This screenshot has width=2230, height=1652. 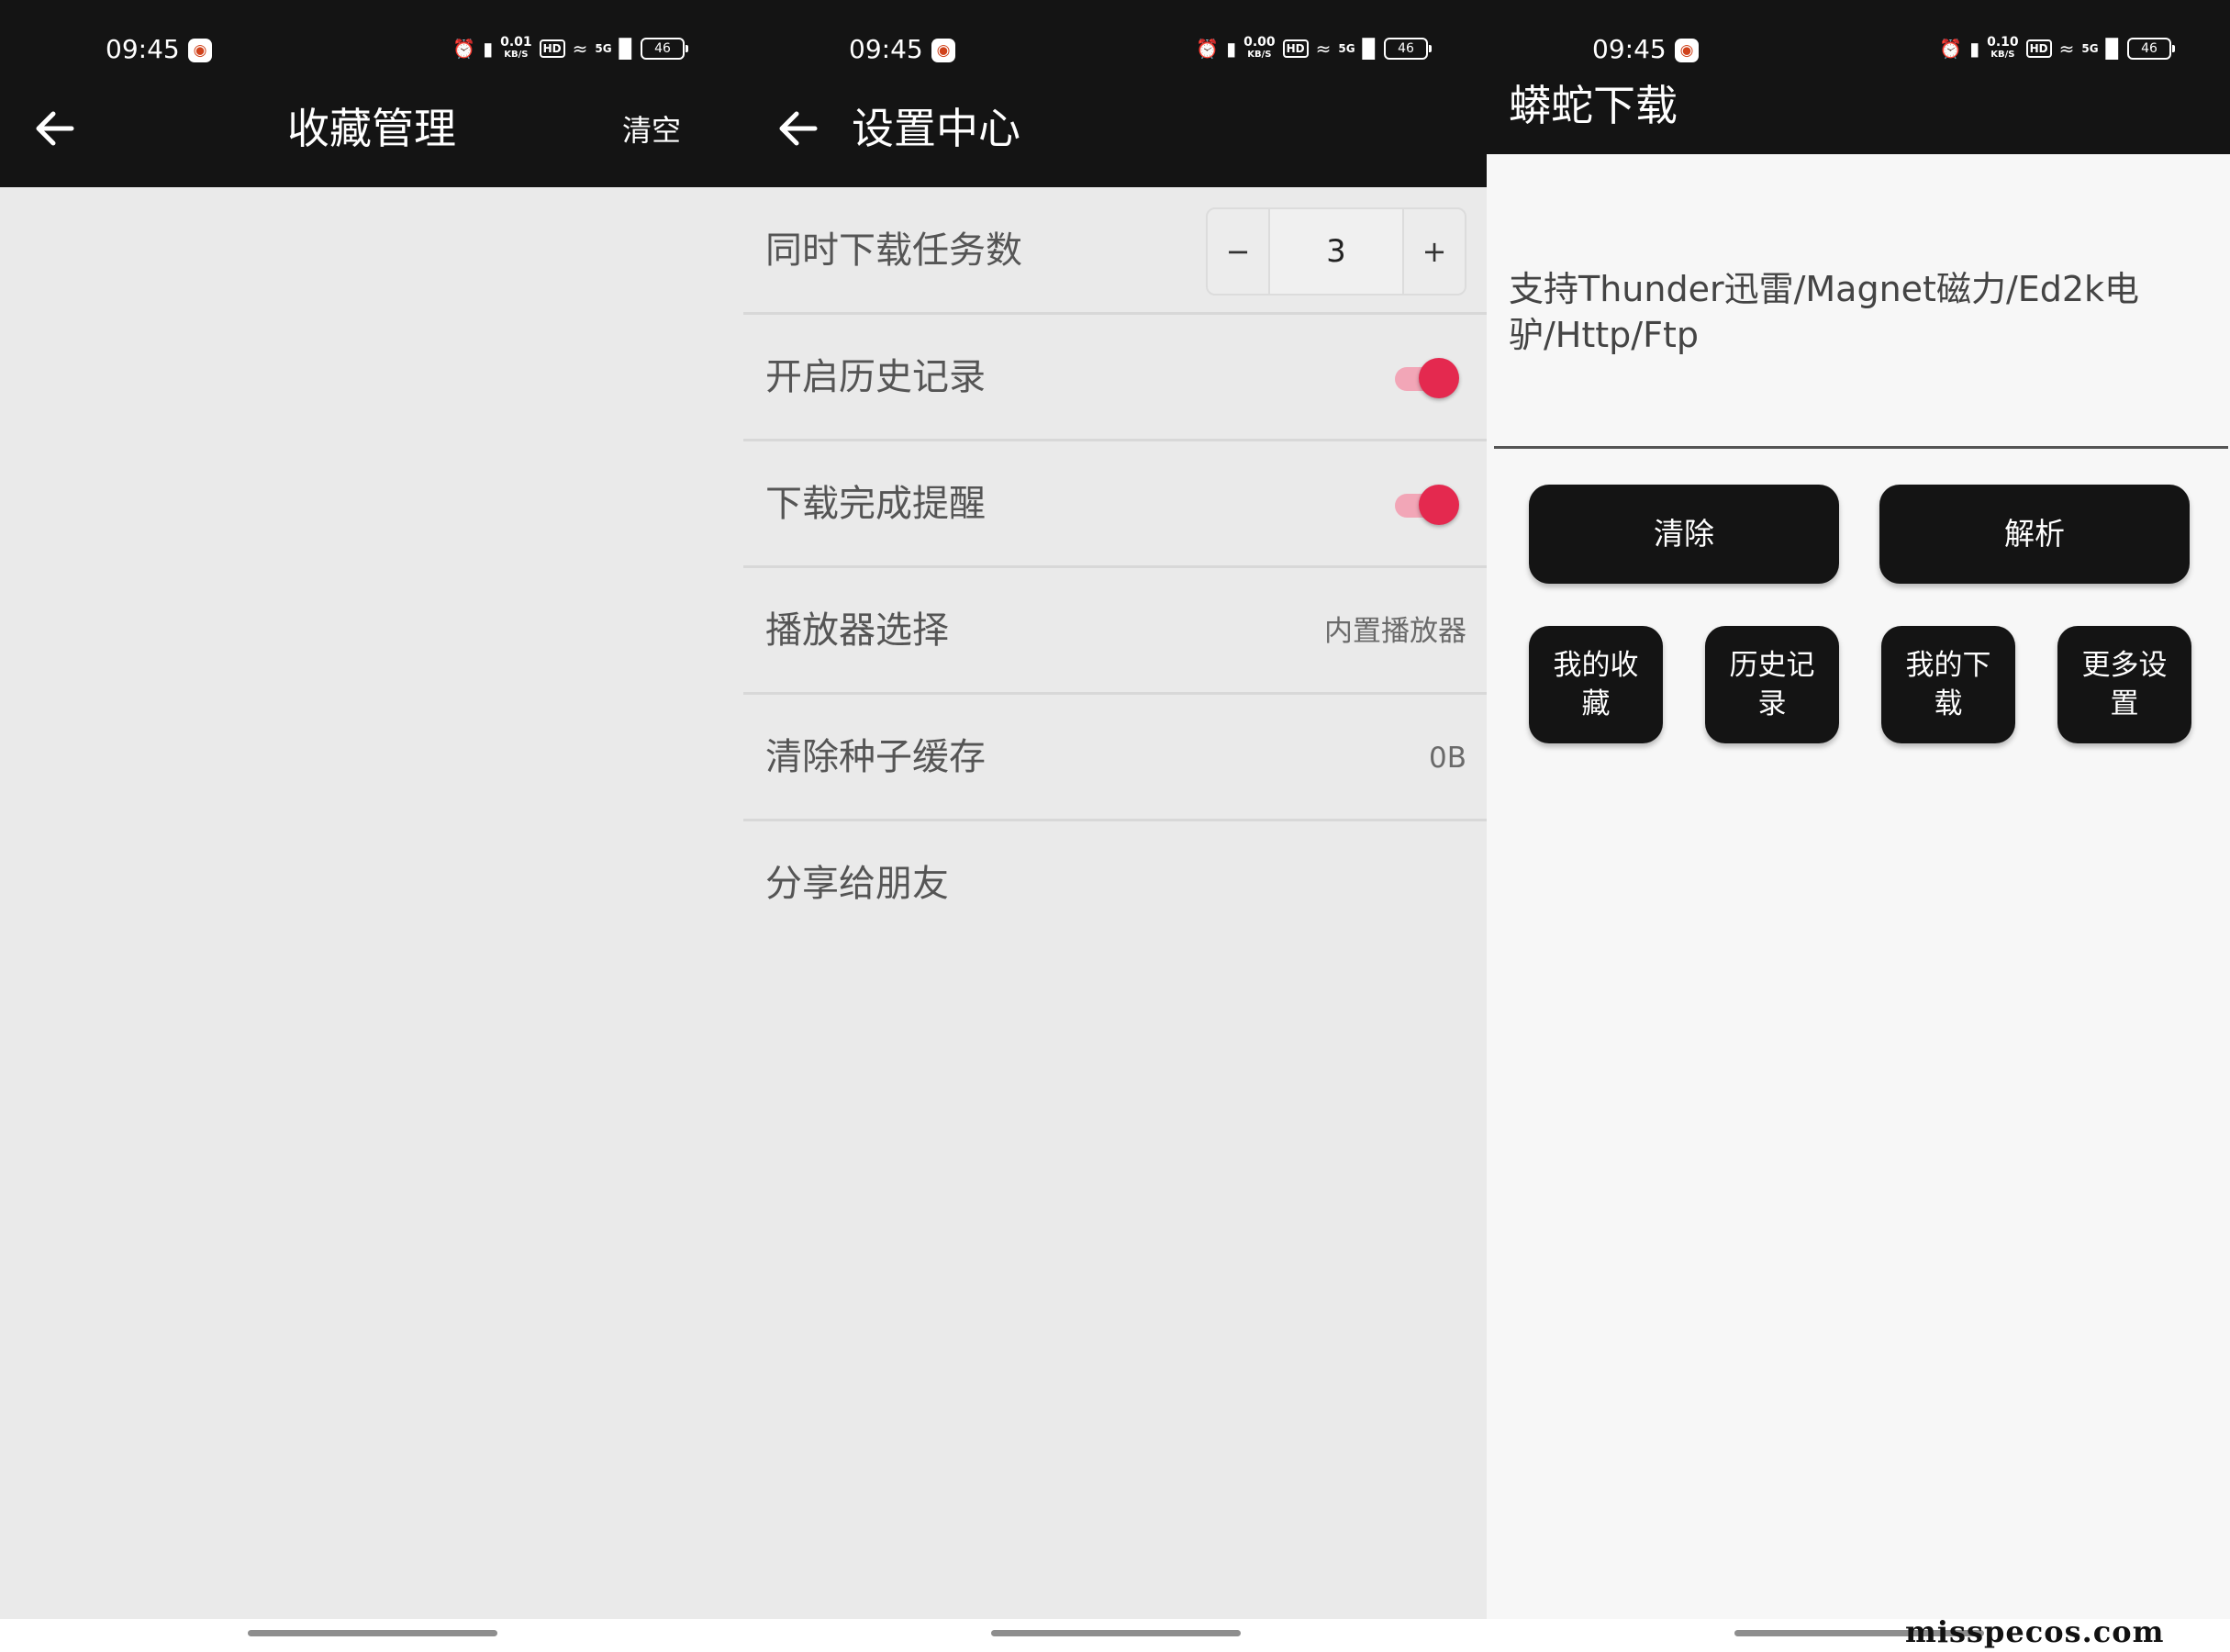 What do you see at coordinates (652, 131) in the screenshot?
I see `clear-all-button: 清空` at bounding box center [652, 131].